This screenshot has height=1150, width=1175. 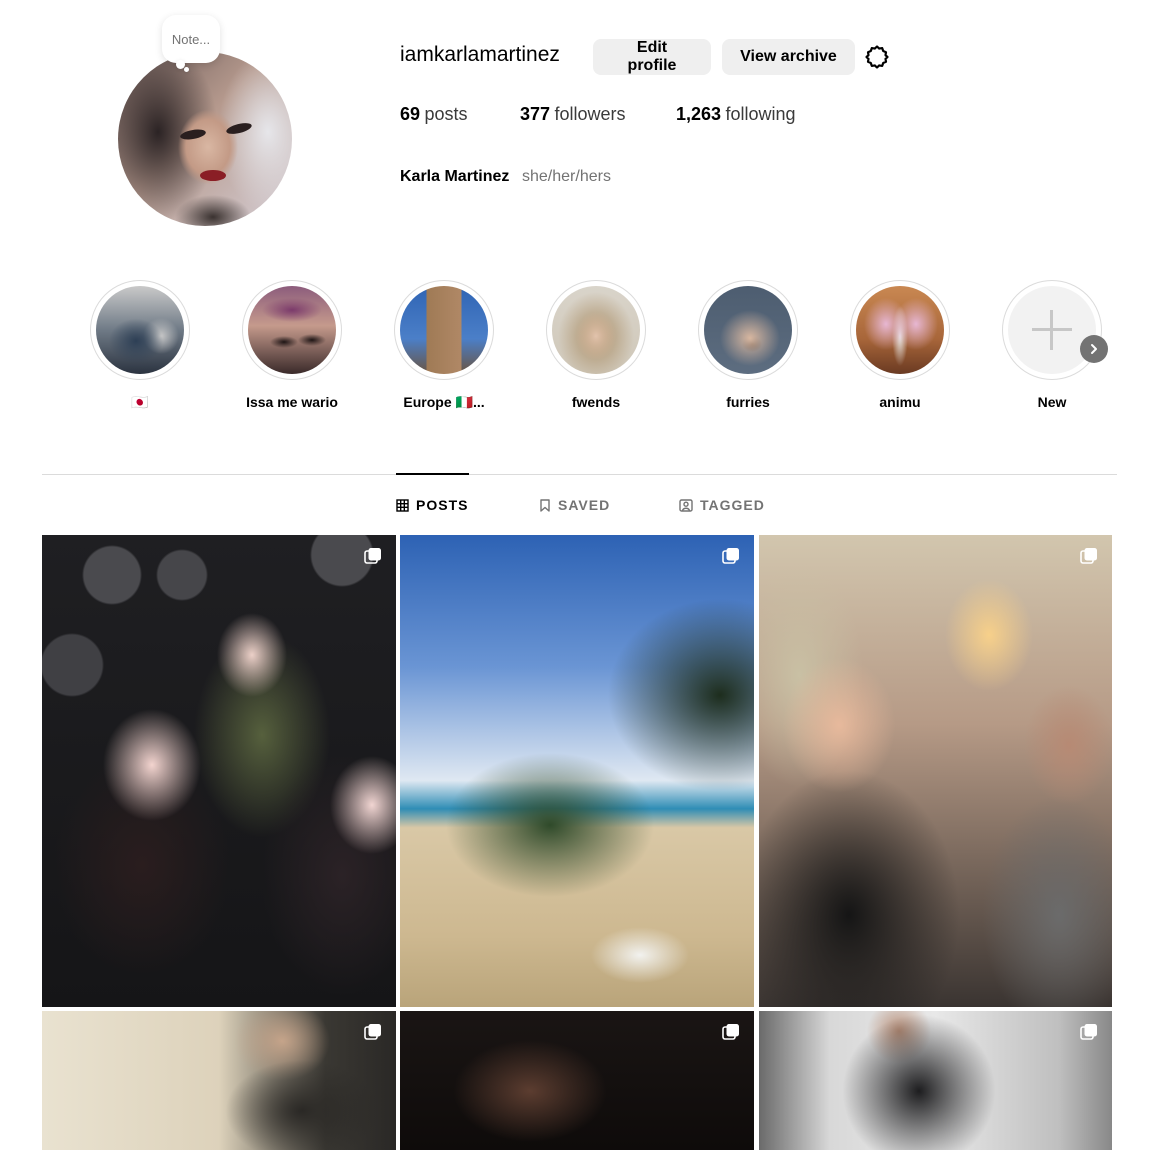 I want to click on pronouns: she/her/hers, so click(x=566, y=176).